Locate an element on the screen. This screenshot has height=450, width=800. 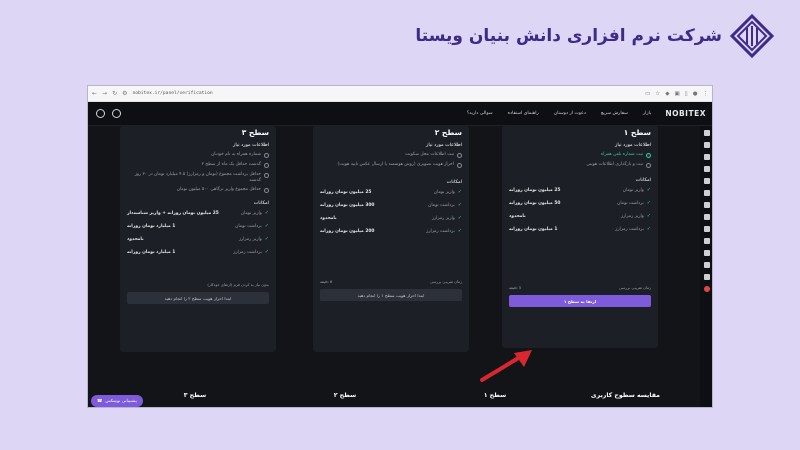
comparison-col-2: سطح ۲ is located at coordinates (345, 395).